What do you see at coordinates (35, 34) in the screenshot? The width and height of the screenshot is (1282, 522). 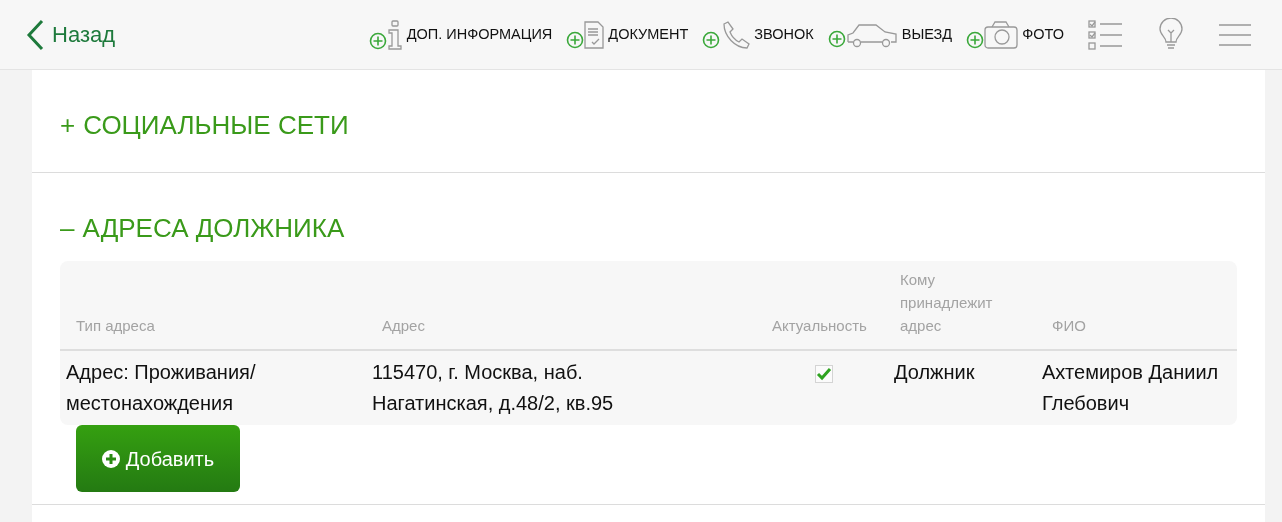 I see `chevron-left-icon` at bounding box center [35, 34].